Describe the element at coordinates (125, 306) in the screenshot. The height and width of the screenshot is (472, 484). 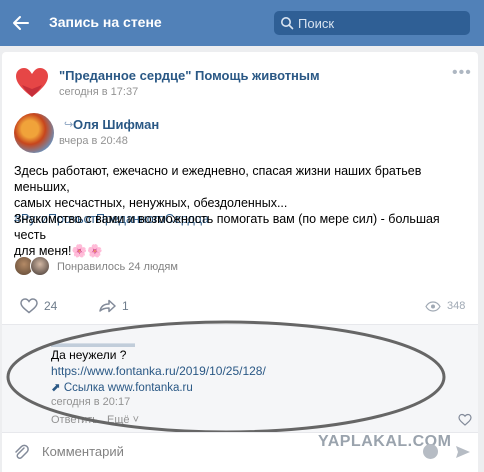
I see `share-count: 1` at that location.